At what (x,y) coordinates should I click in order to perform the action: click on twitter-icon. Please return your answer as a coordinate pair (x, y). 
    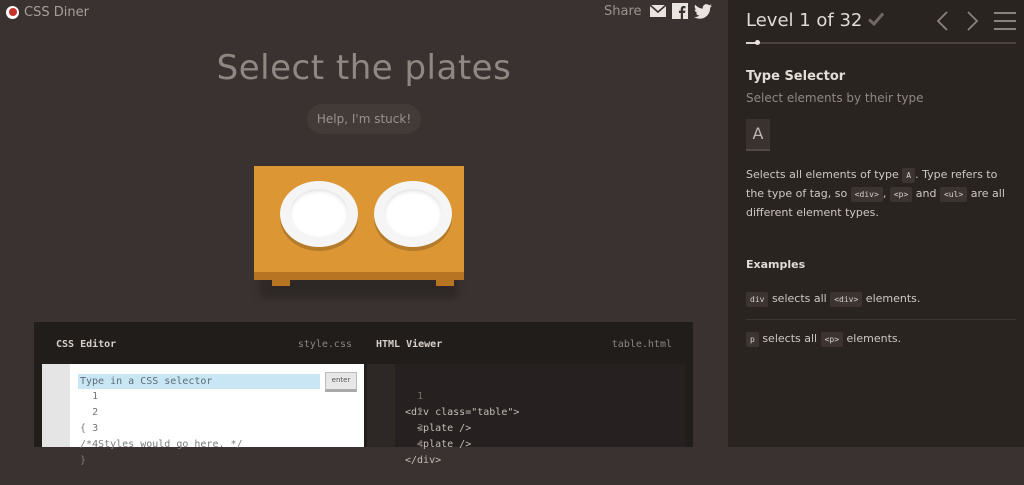
    Looking at the image, I should click on (702, 11).